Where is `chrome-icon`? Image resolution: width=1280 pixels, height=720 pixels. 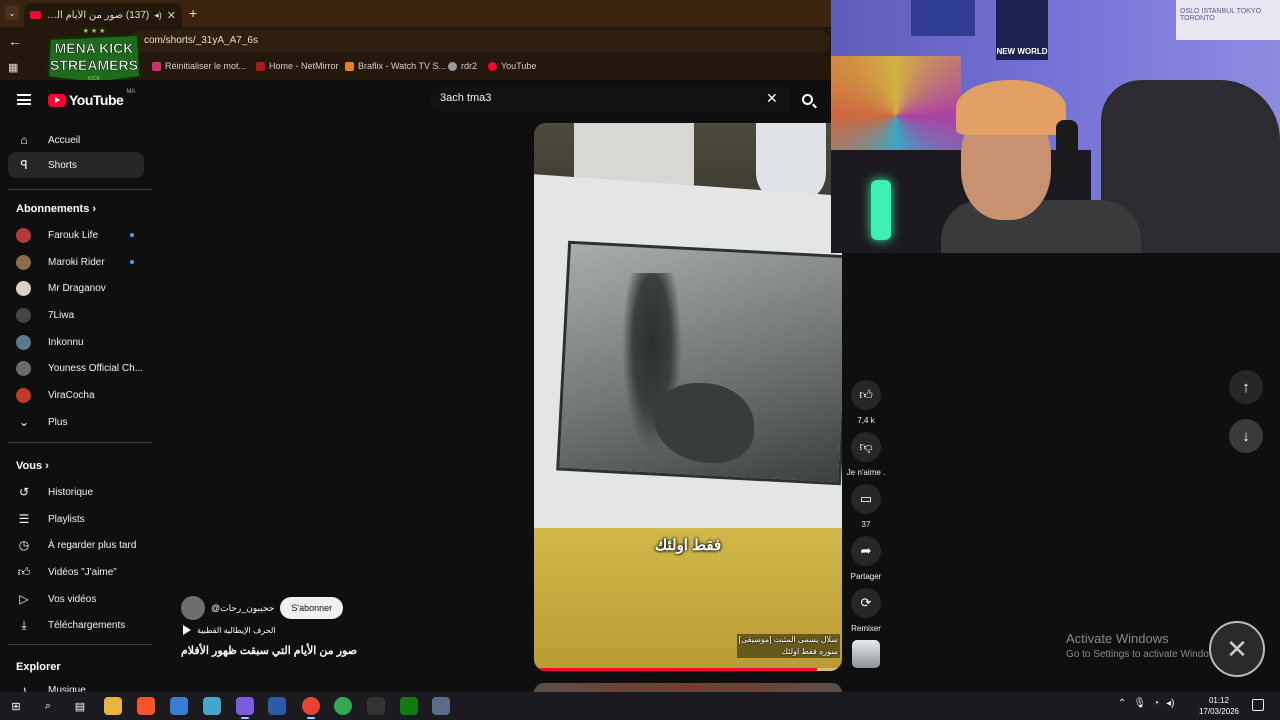 chrome-icon is located at coordinates (311, 708).